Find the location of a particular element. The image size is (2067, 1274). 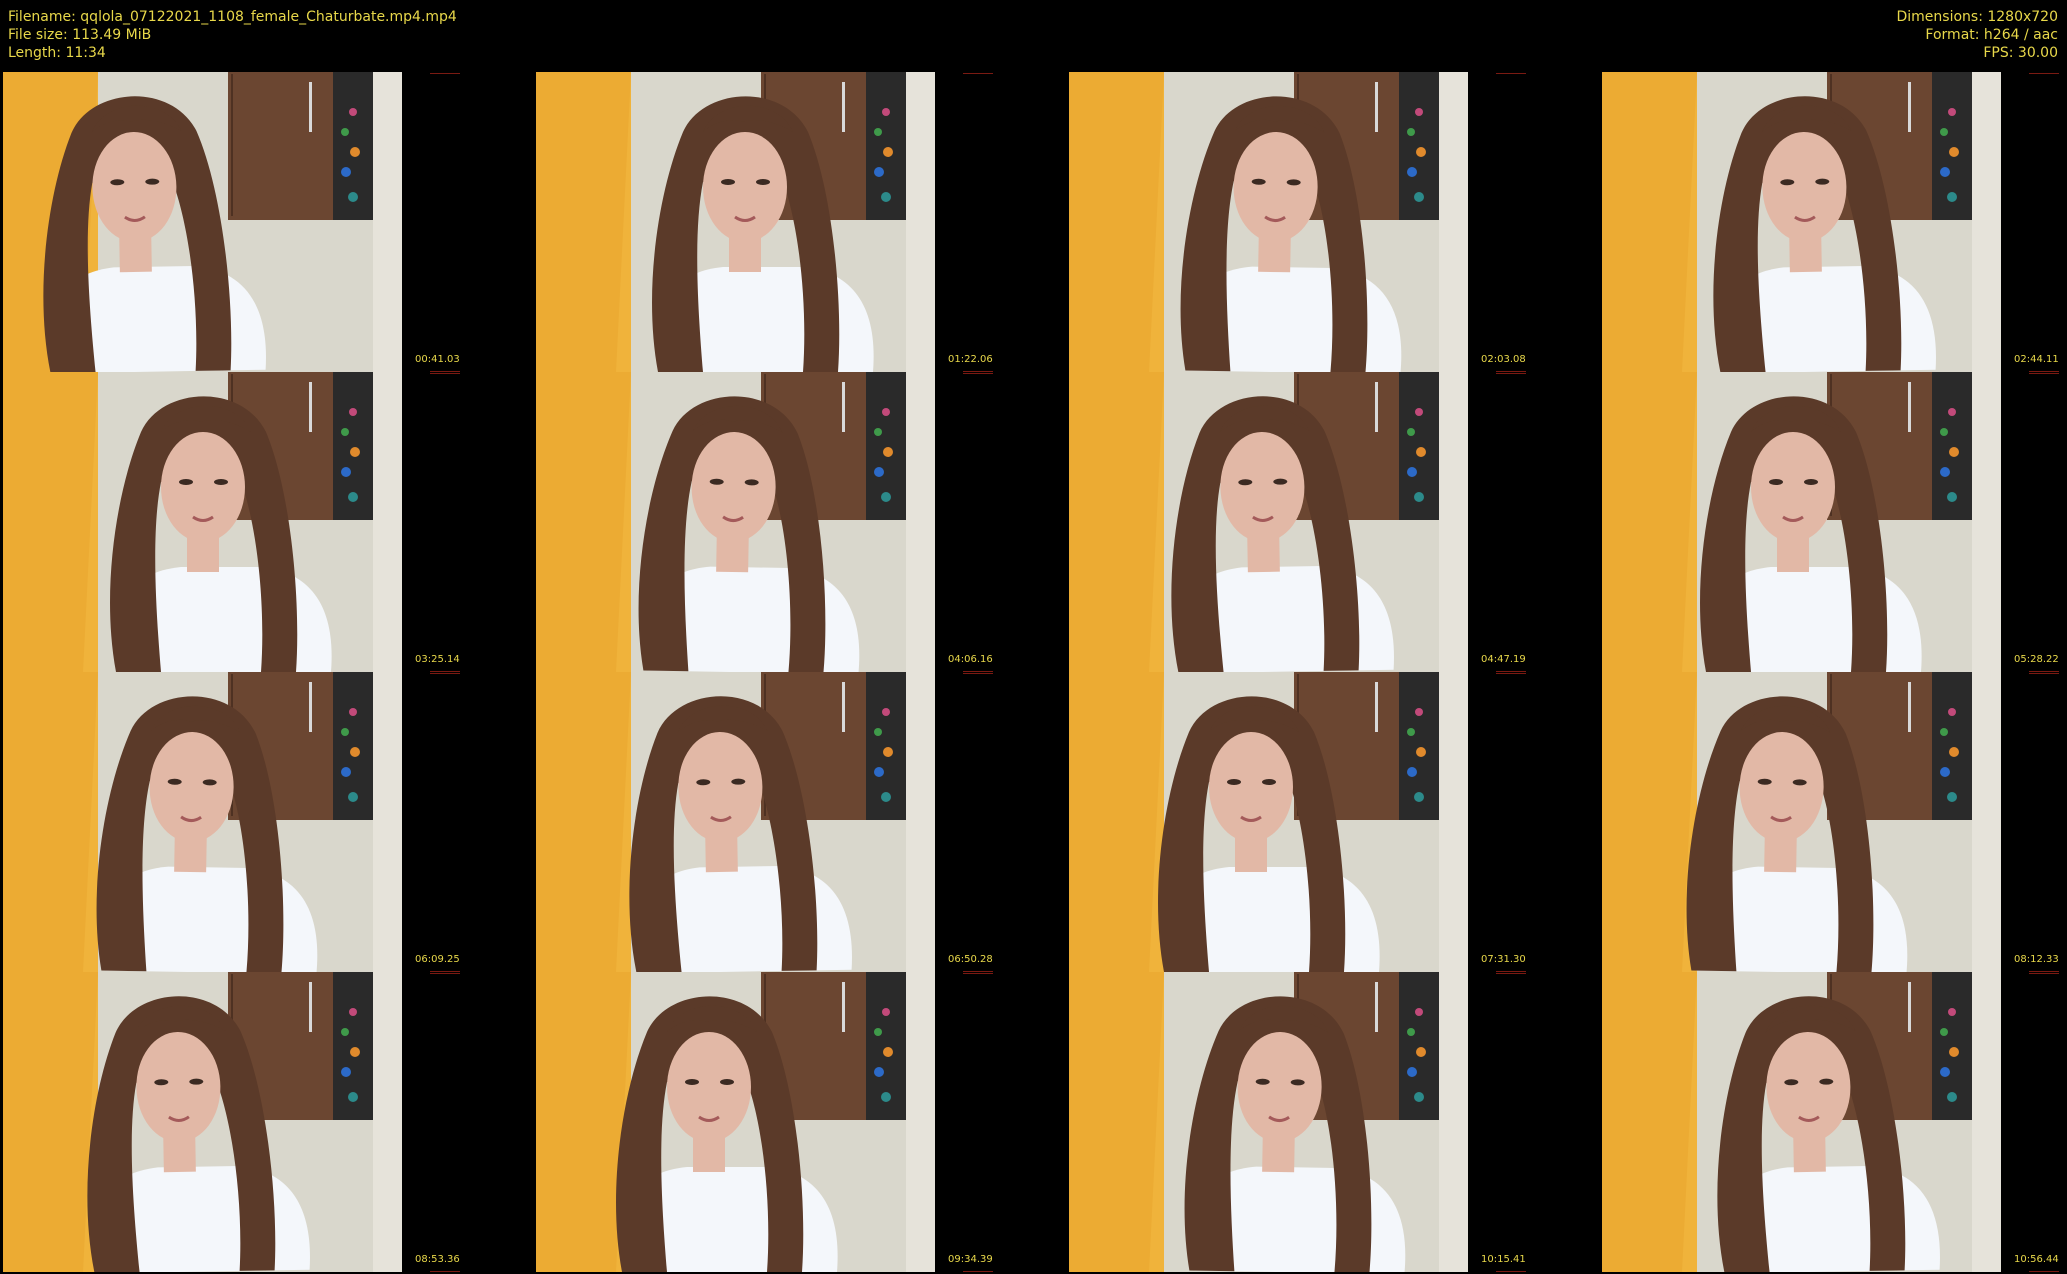

timestamp-label: 02:03.08 is located at coordinates (1503, 359).